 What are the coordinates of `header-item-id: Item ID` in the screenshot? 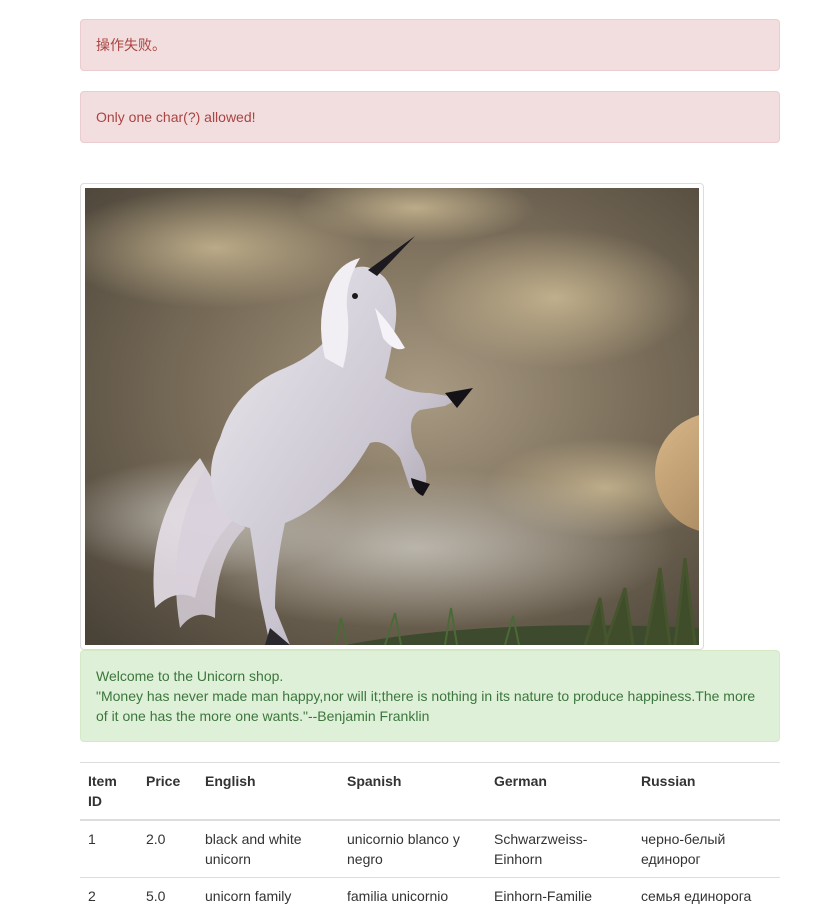 It's located at (109, 792).